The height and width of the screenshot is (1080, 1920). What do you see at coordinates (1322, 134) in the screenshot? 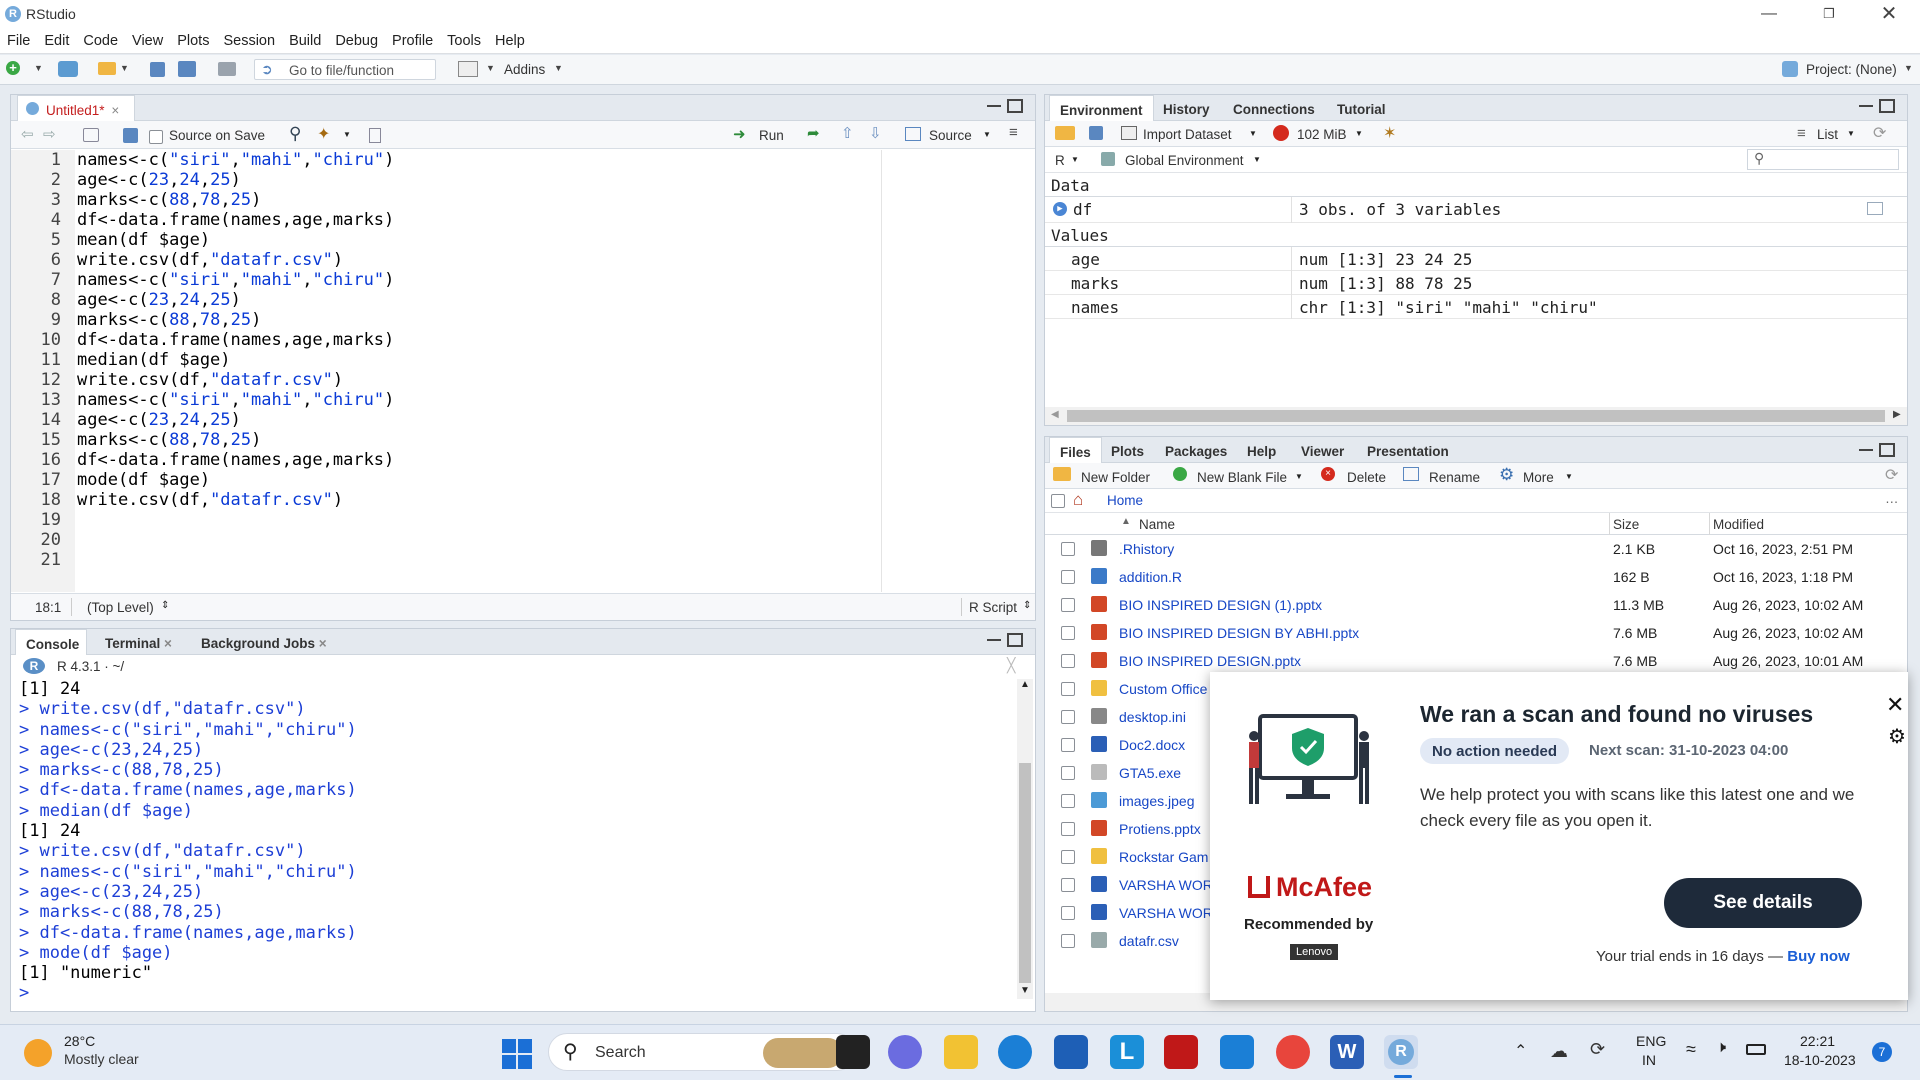
I see `memory-usage: 102 MiB` at bounding box center [1322, 134].